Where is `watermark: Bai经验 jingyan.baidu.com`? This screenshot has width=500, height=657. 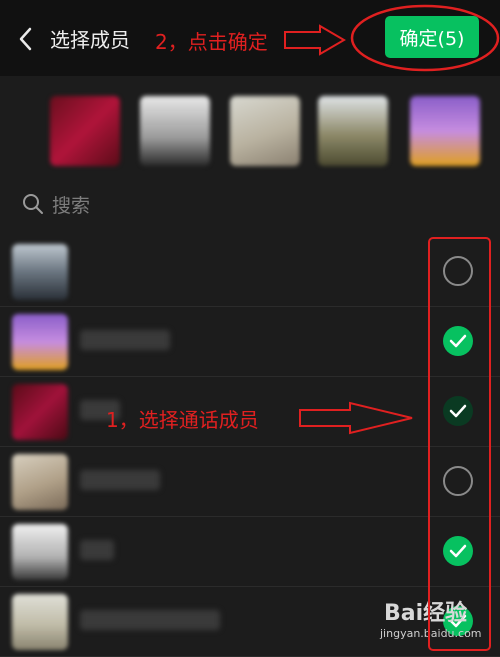
watermark: Bai经验 jingyan.baidu.com is located at coordinates (439, 622).